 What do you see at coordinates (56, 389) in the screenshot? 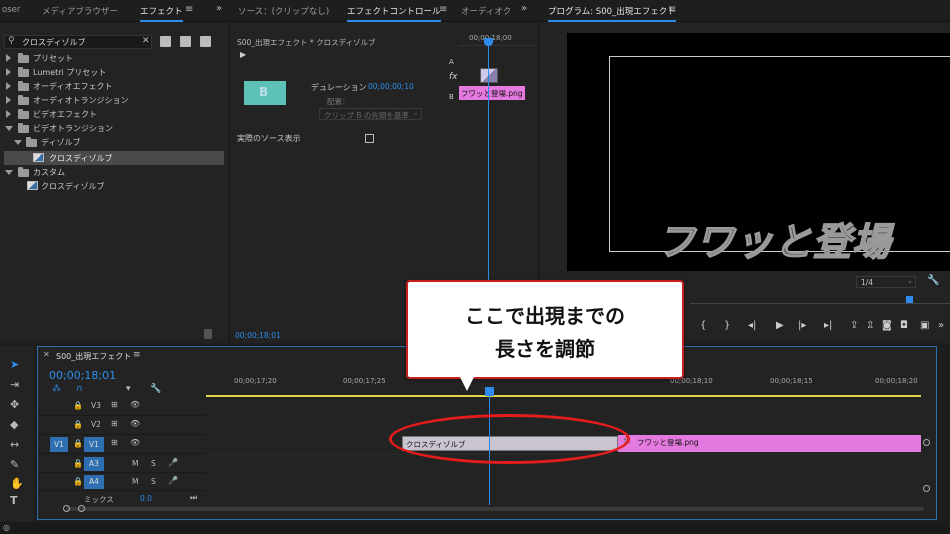
I see `snap-icon: ⁂` at bounding box center [56, 389].